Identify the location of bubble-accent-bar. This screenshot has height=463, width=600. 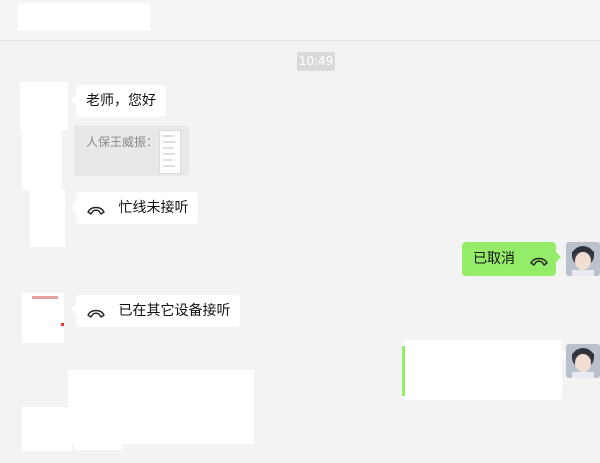
(403, 371).